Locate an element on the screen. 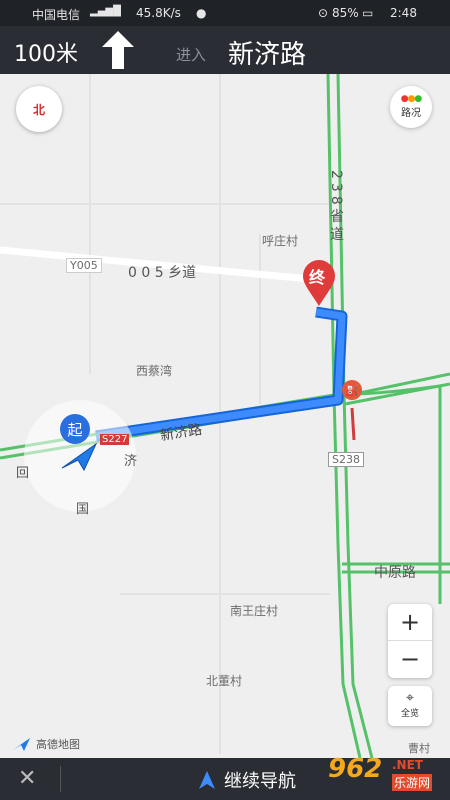  zoom-out-button: − is located at coordinates (410, 659).